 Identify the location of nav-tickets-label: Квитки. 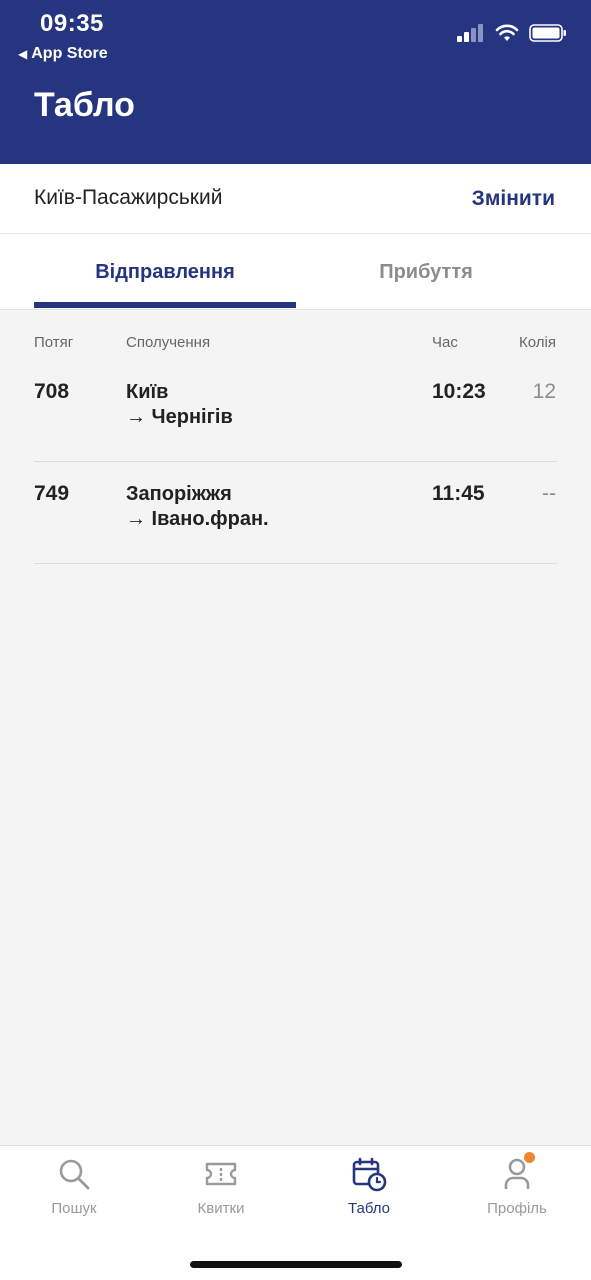
(221, 1208).